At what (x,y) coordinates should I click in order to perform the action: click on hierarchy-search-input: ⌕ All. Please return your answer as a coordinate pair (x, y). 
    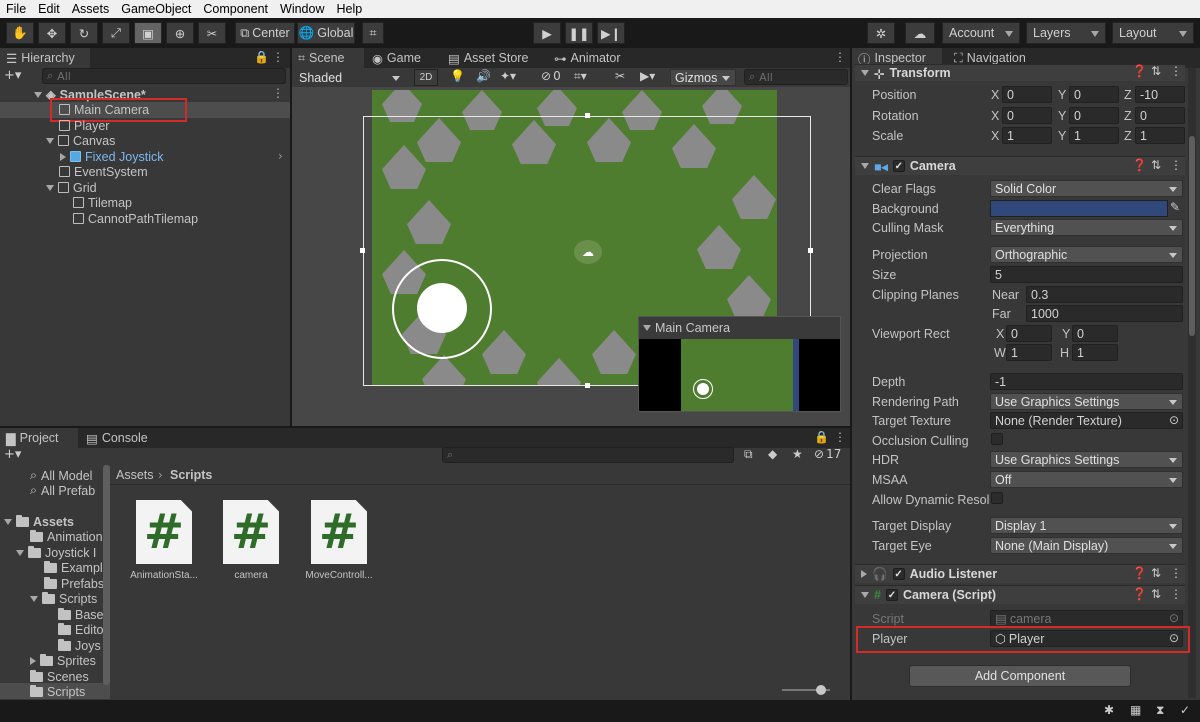
    Looking at the image, I should click on (164, 76).